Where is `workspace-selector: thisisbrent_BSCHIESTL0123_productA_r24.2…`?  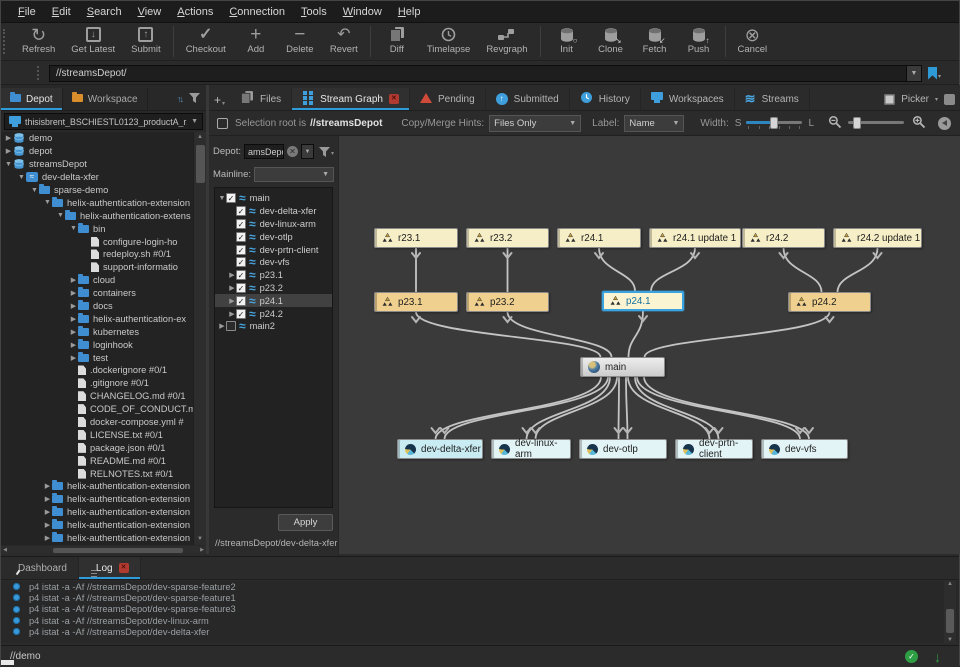 workspace-selector: thisisbrent_BSCHIESTL0123_productA_r24.2… is located at coordinates (103, 121).